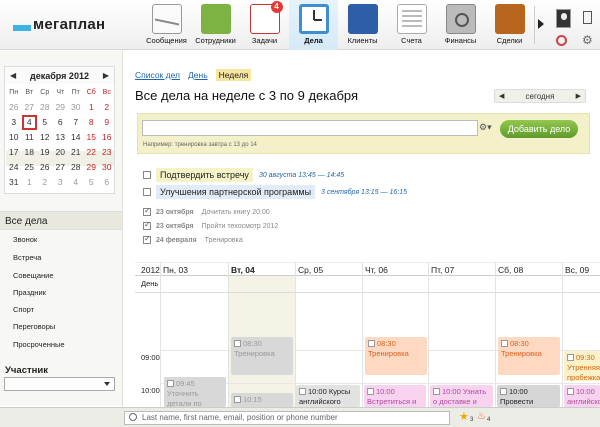 The height and width of the screenshot is (427, 600). Describe the element at coordinates (464, 417) in the screenshot. I see `star-icon: ★` at that location.